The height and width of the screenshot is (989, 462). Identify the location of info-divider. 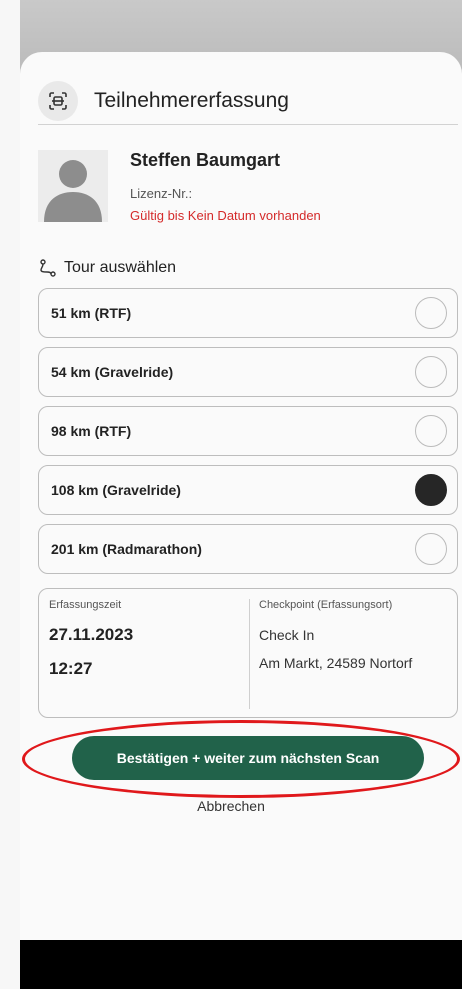
(249, 654).